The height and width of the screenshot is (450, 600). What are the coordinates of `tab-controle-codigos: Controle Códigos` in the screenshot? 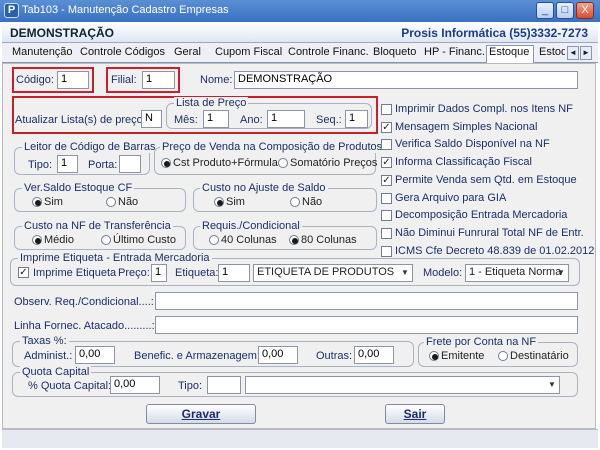 It's located at (122, 54).